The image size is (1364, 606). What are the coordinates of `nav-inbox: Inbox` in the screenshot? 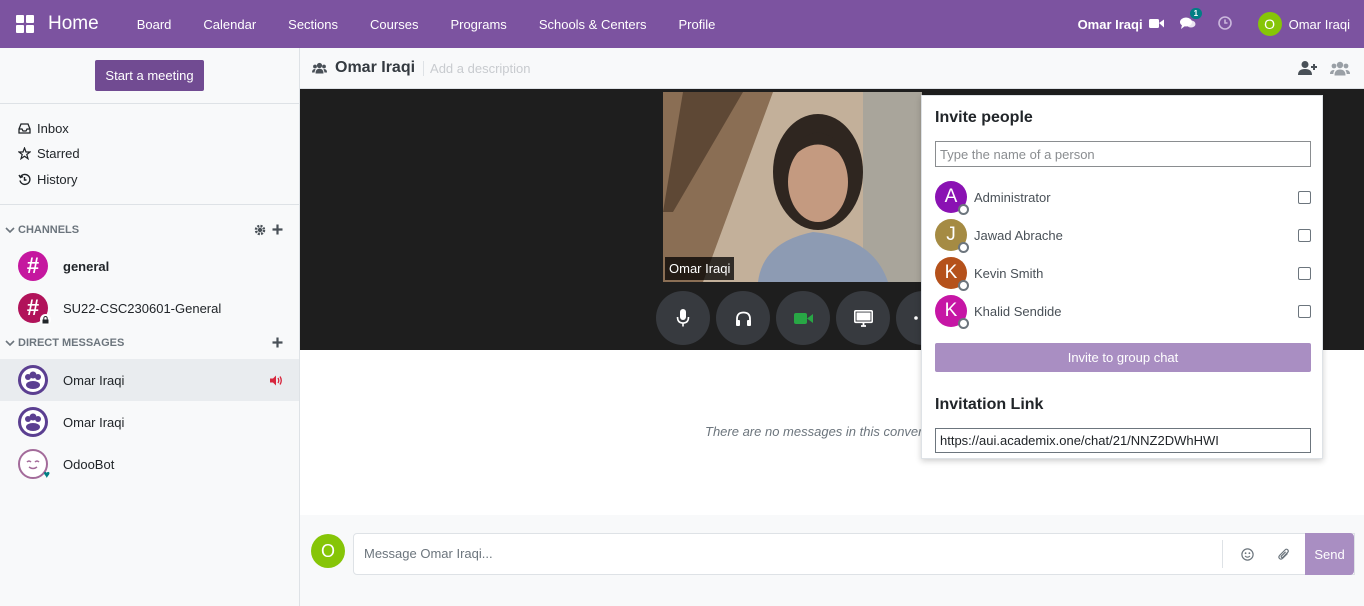 It's located at (43, 128).